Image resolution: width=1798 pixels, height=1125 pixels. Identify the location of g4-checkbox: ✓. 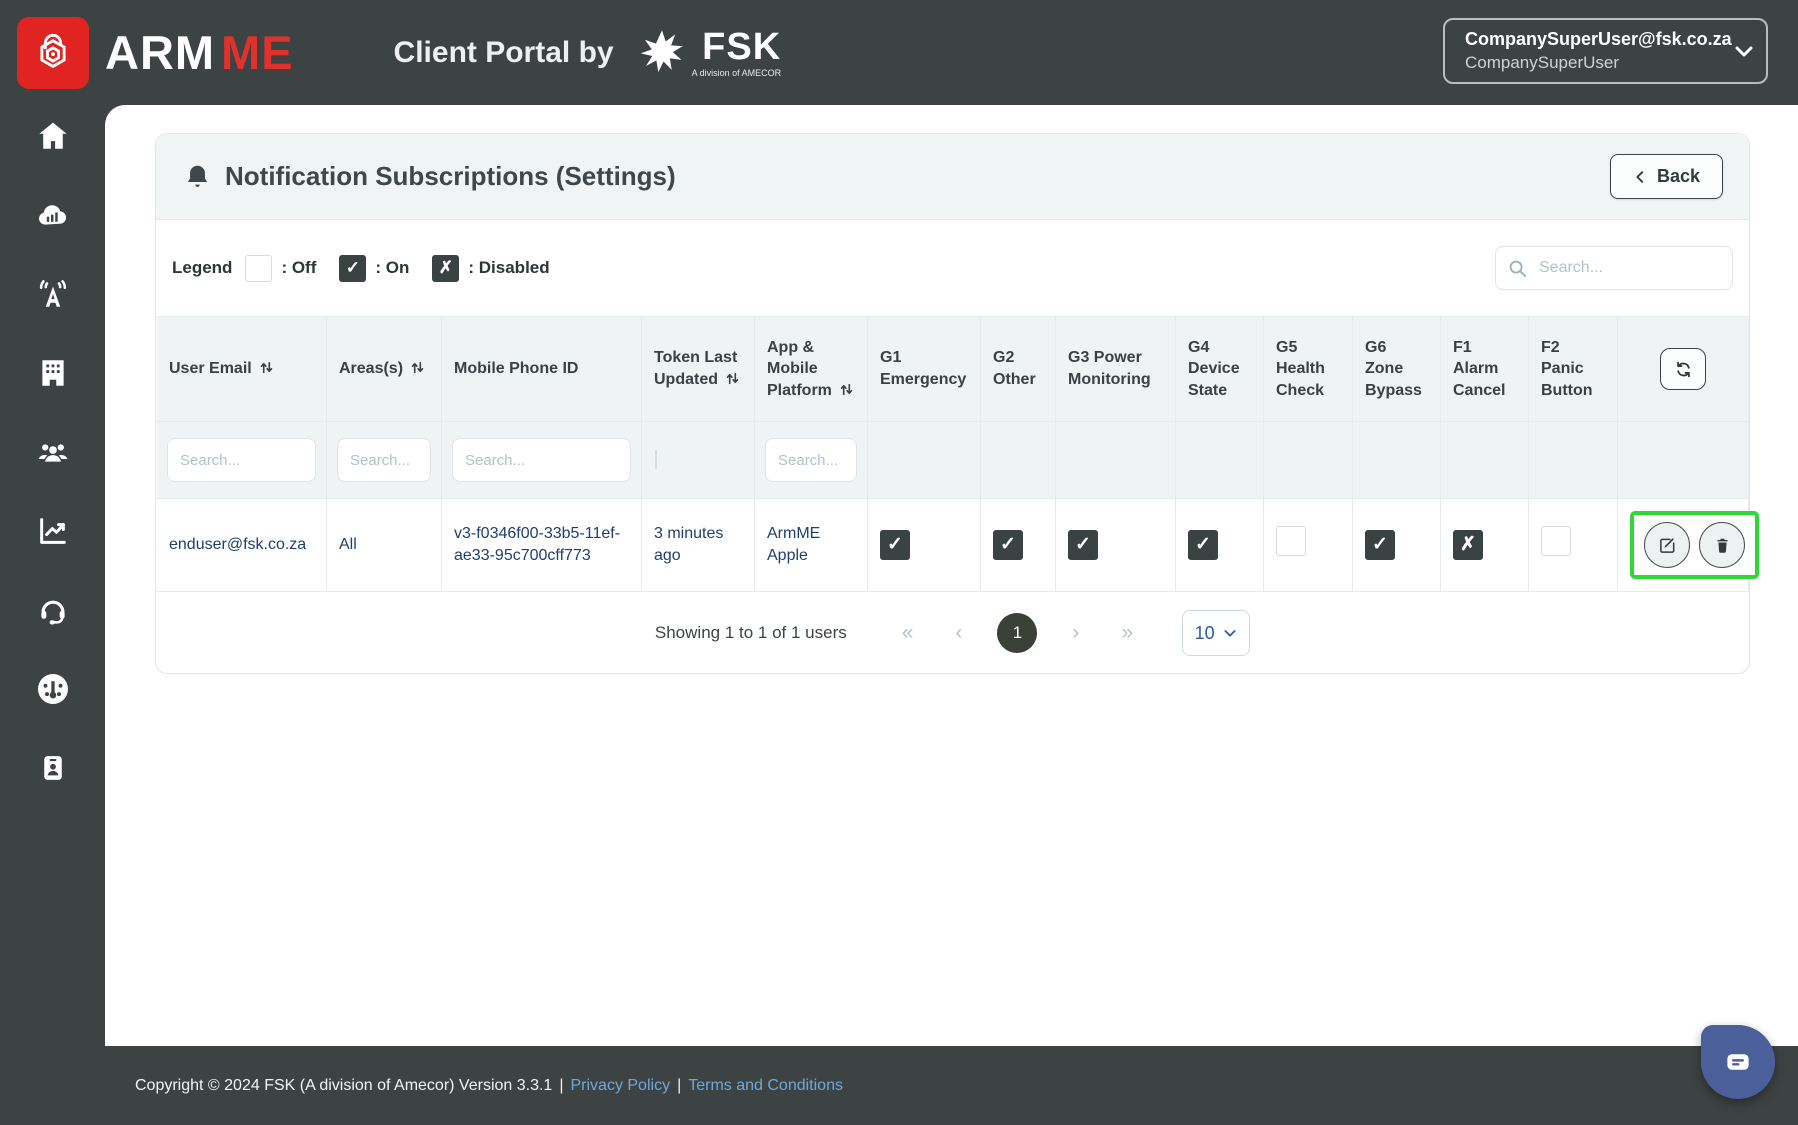
(1203, 545).